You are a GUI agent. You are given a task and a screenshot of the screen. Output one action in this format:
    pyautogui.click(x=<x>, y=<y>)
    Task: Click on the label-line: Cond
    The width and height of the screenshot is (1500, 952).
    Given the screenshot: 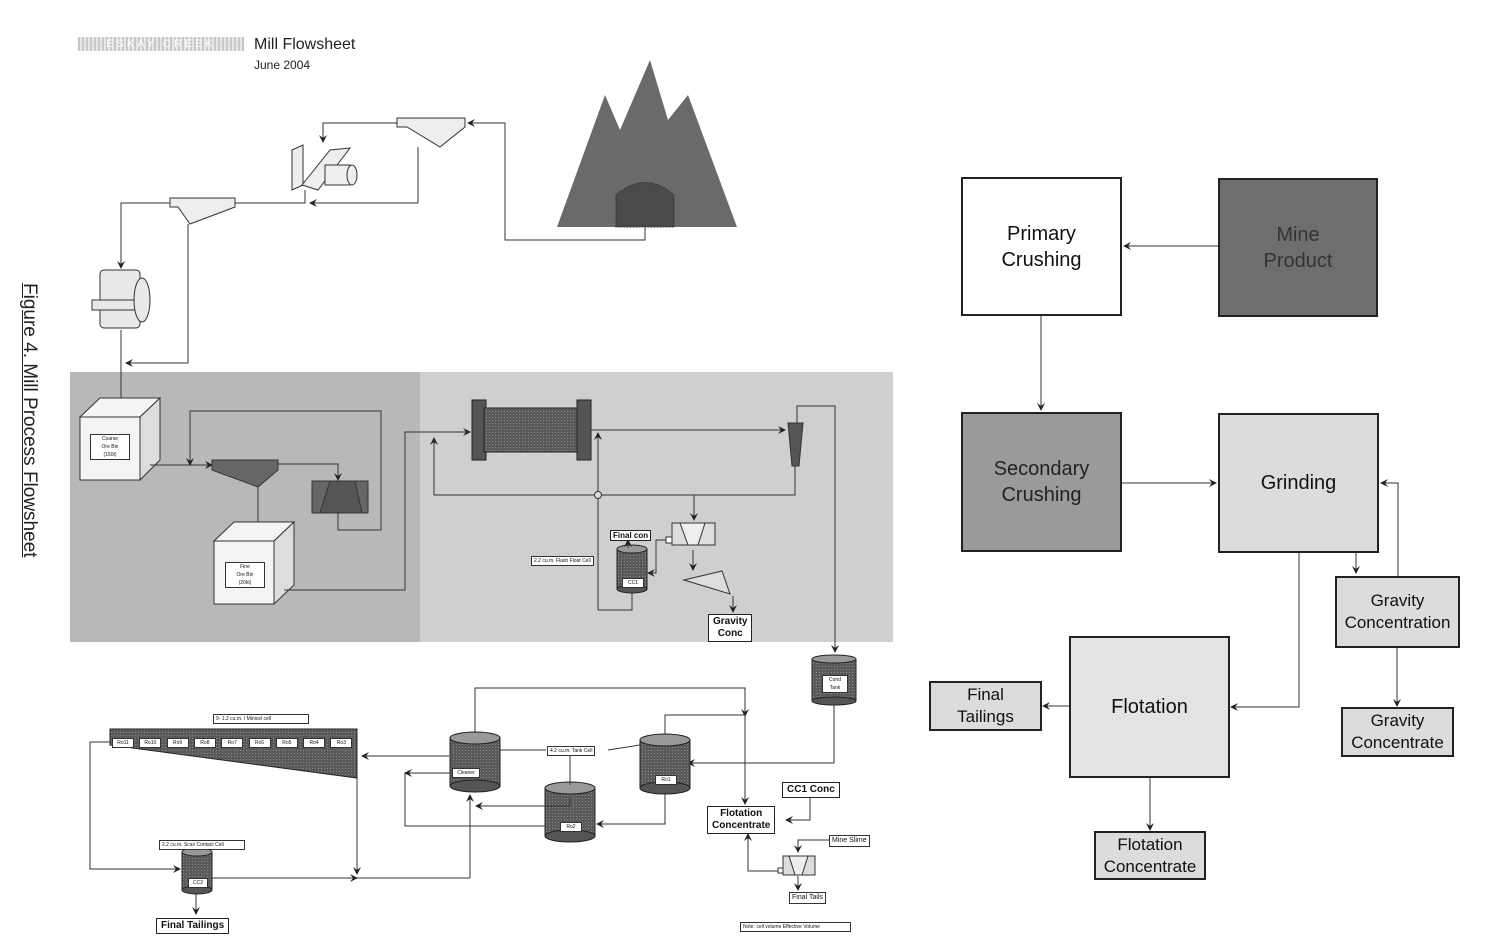 What is the action you would take?
    pyautogui.click(x=835, y=680)
    